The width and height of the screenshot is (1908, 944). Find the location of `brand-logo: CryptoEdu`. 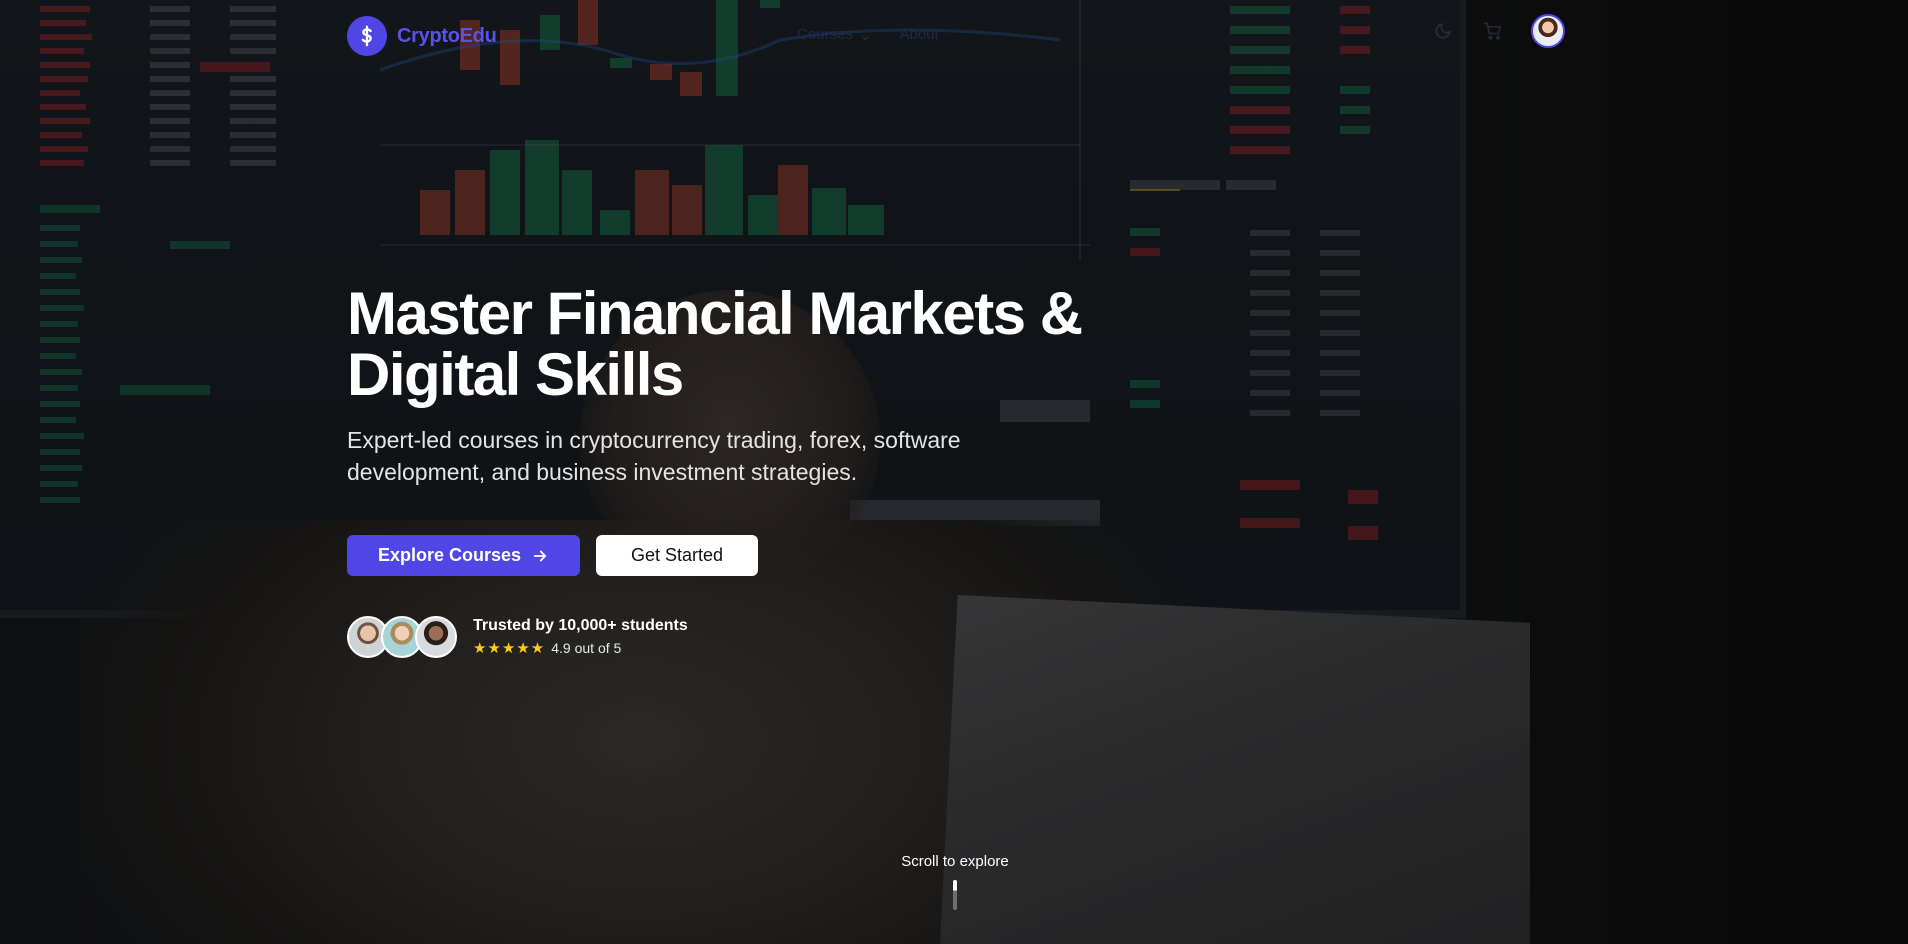

brand-logo: CryptoEdu is located at coordinates (422, 36).